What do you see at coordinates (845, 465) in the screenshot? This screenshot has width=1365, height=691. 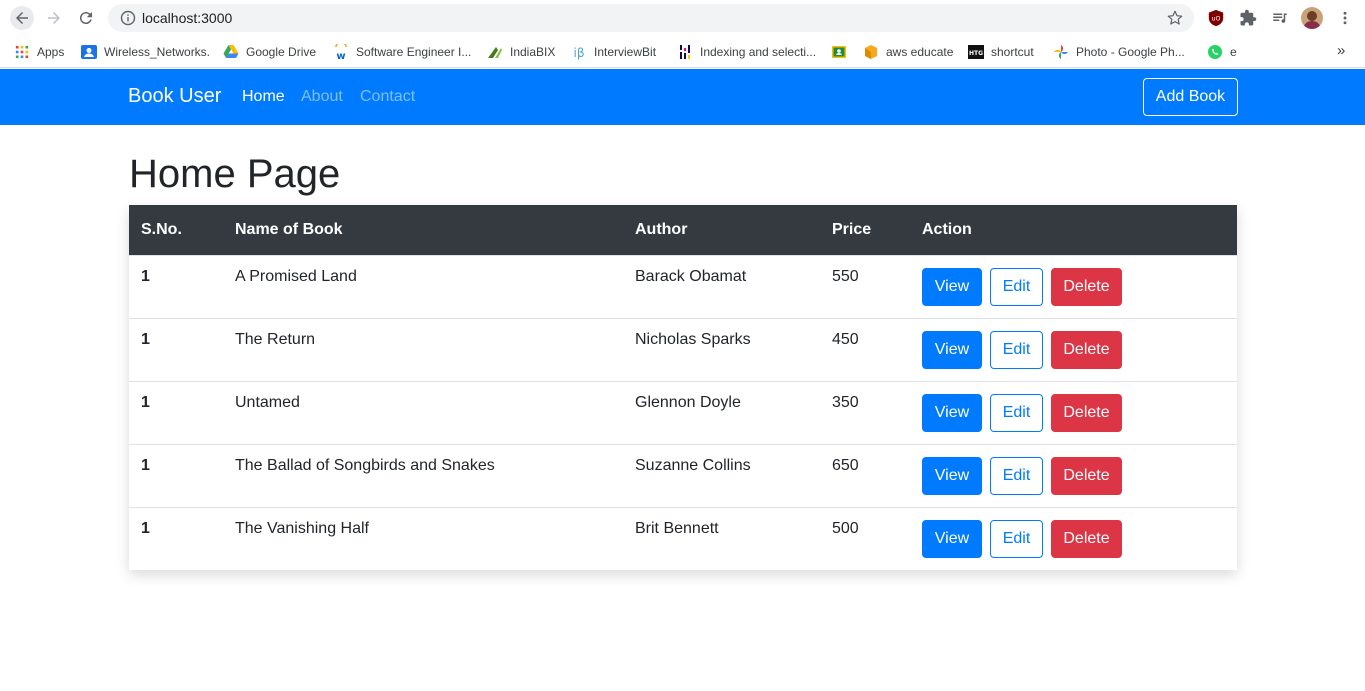 I see `cell-price: 650` at bounding box center [845, 465].